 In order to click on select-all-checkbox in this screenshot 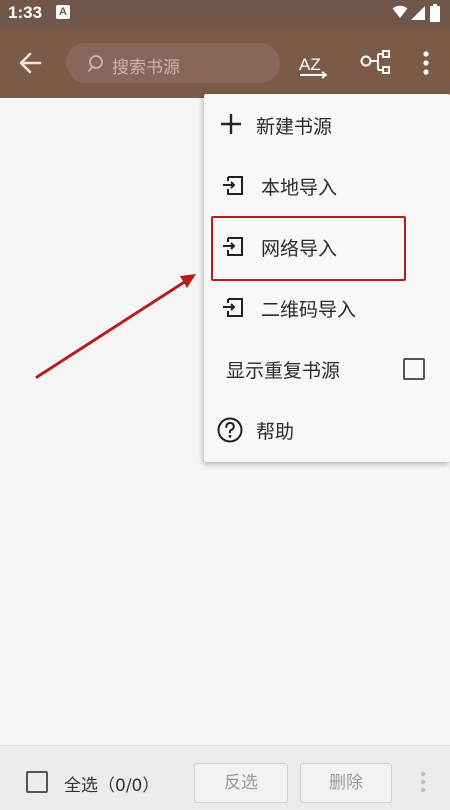, I will do `click(37, 782)`.